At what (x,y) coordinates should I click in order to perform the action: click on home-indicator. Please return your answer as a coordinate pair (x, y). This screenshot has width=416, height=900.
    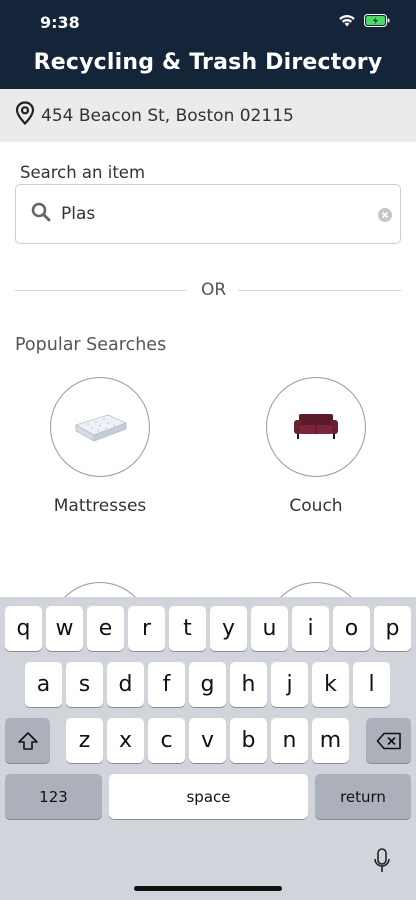
    Looking at the image, I should click on (208, 888).